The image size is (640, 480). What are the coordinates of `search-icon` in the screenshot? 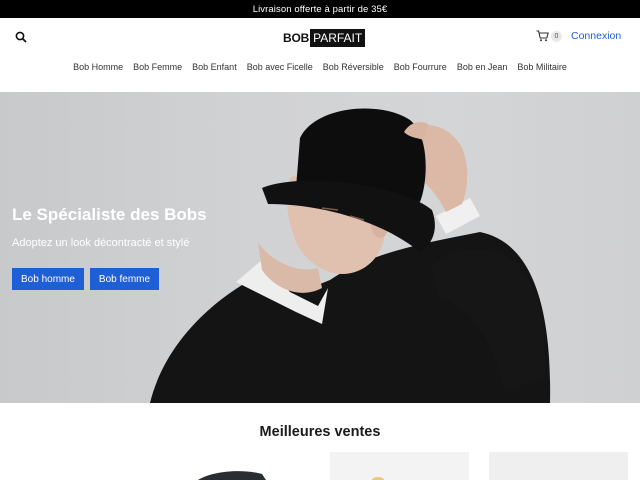 It's located at (21, 37).